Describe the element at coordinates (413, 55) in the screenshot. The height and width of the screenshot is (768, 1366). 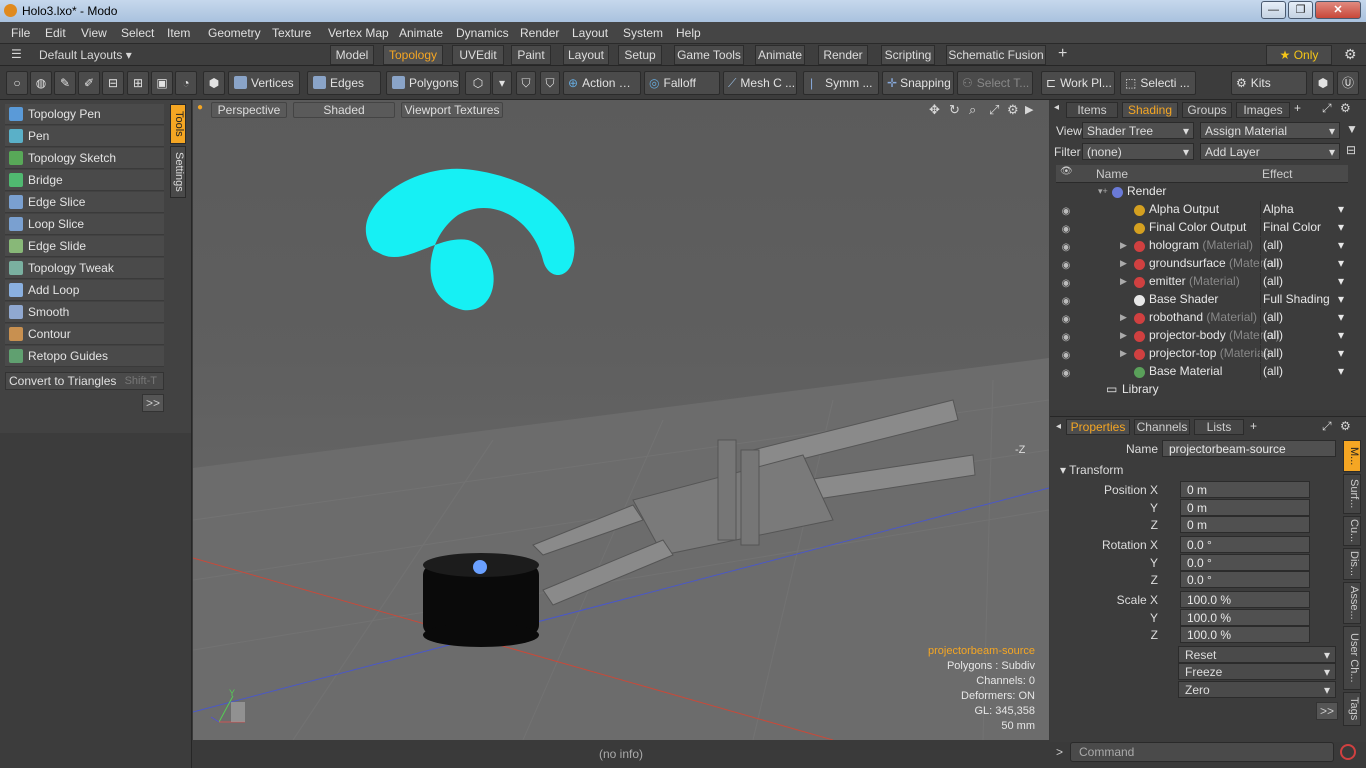
I see `tab-topology: Topology` at that location.